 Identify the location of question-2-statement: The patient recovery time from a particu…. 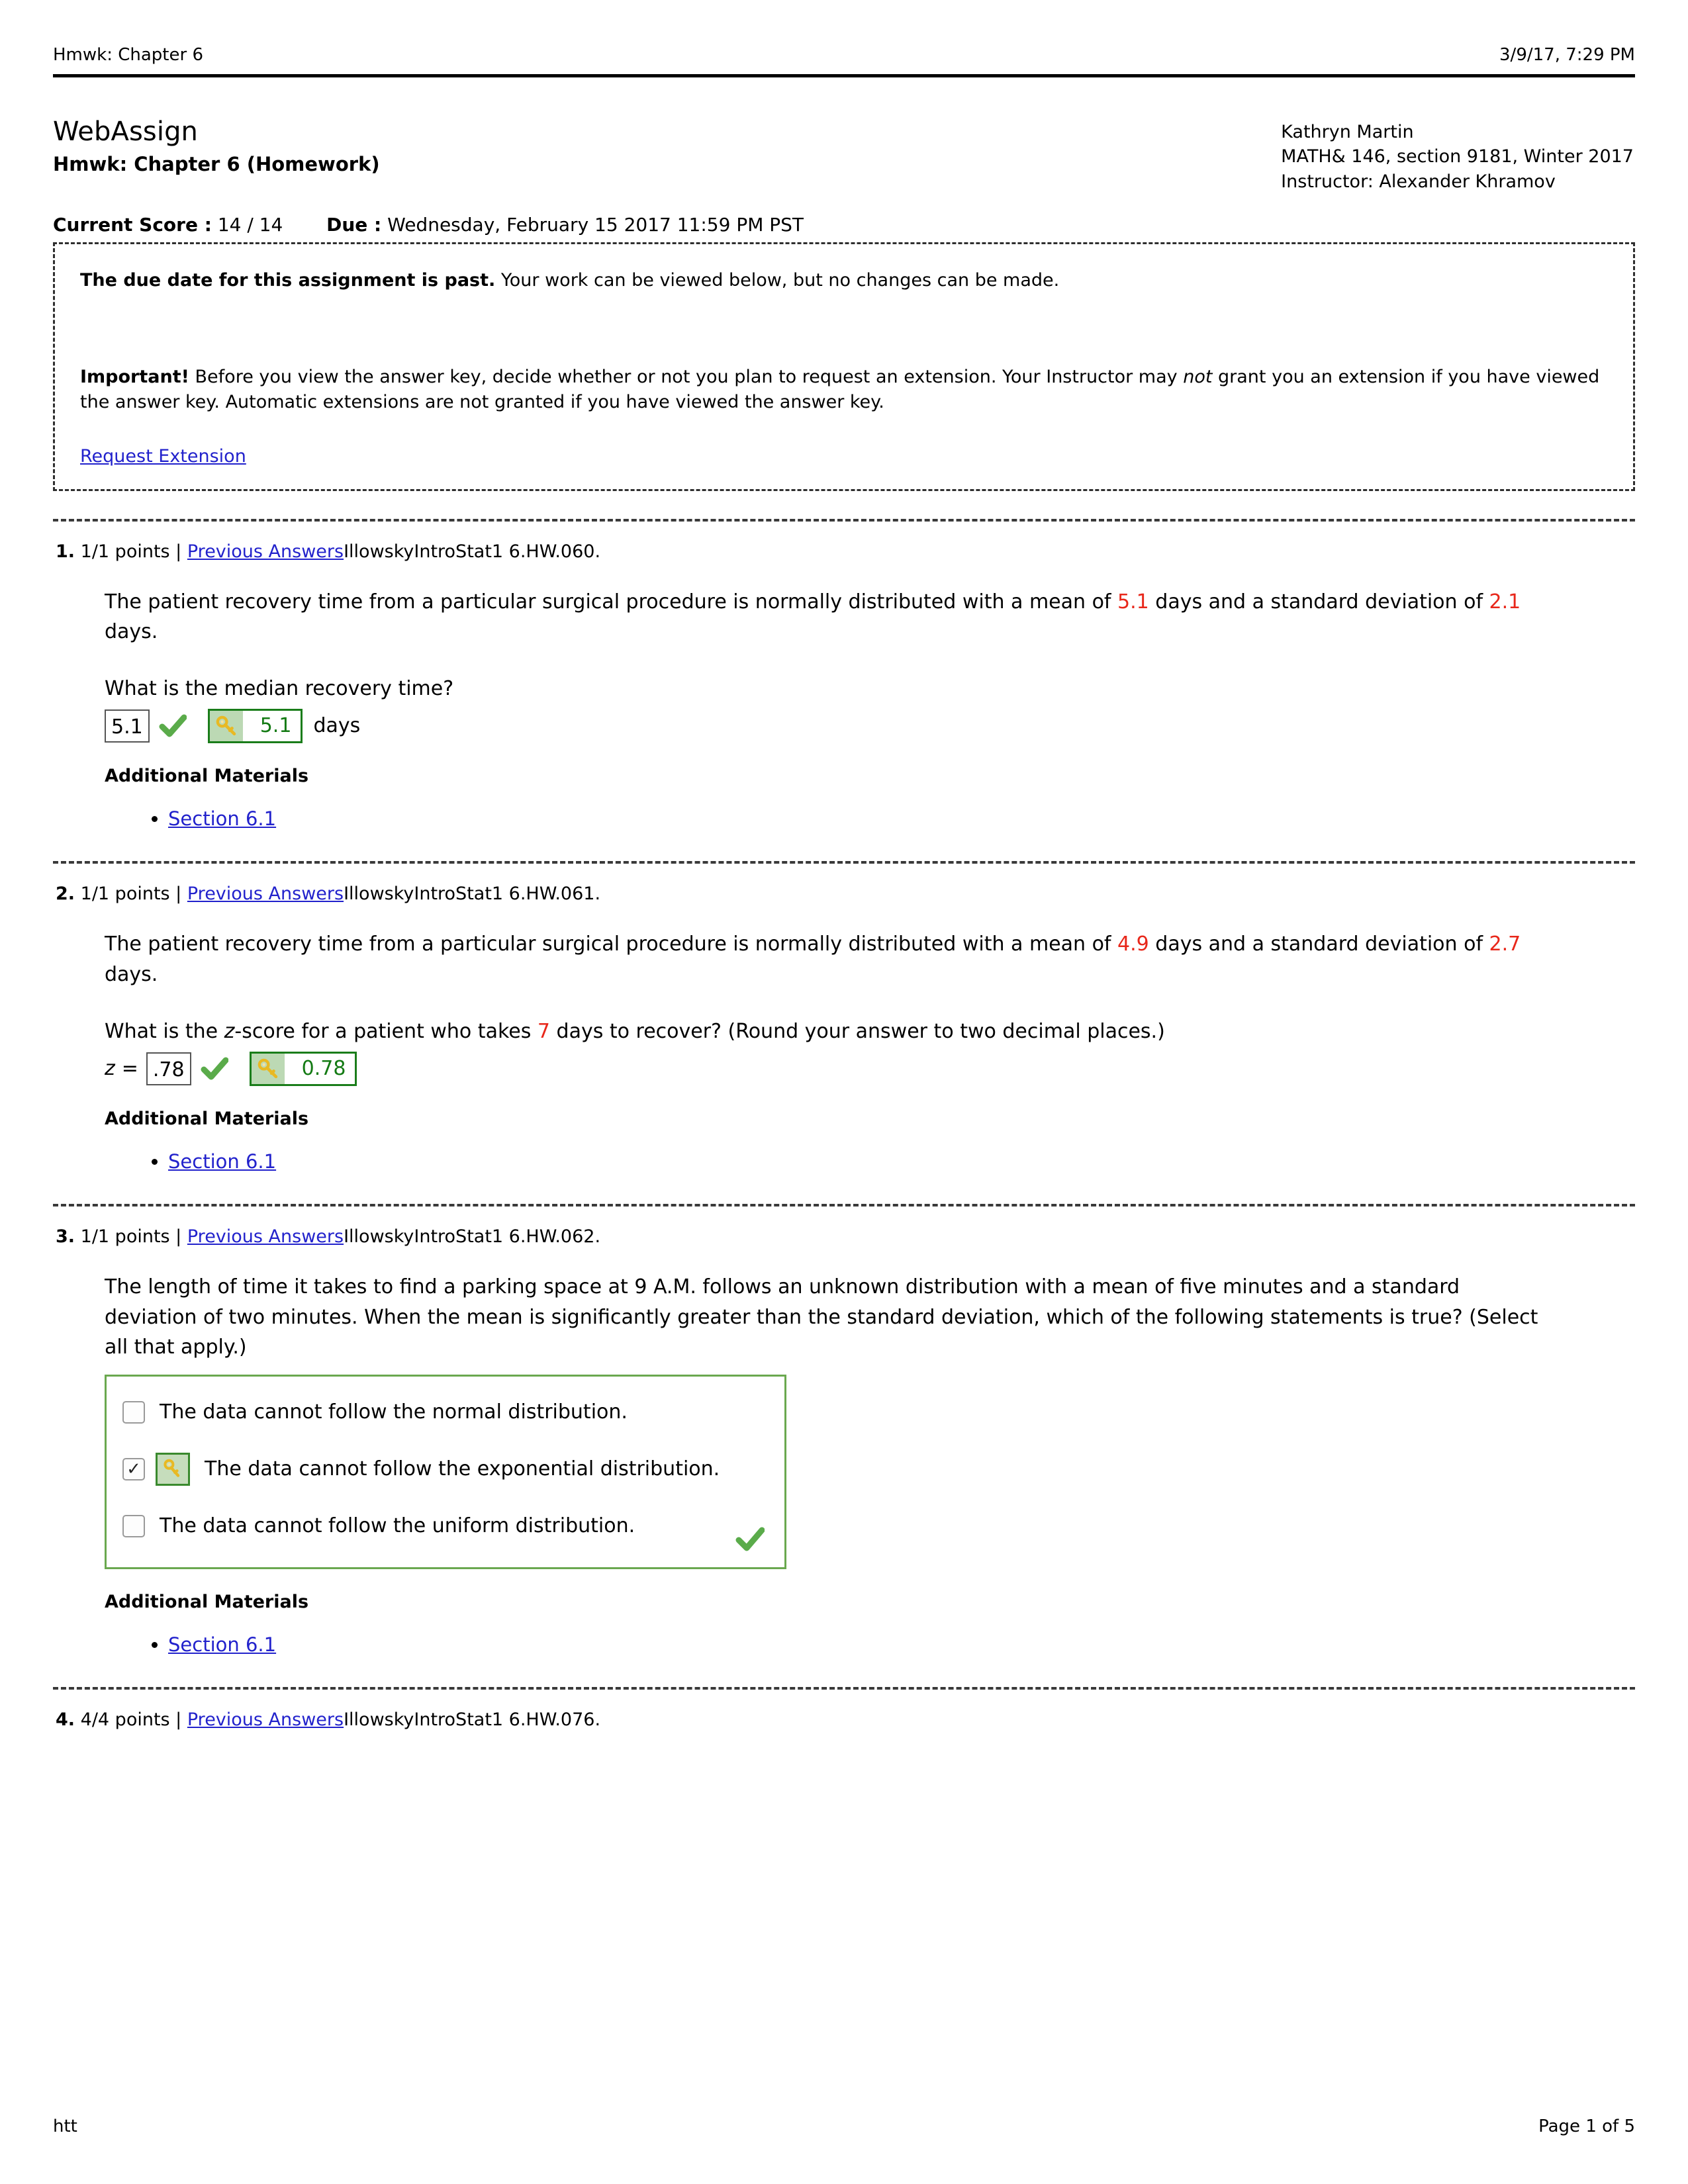
(823, 959).